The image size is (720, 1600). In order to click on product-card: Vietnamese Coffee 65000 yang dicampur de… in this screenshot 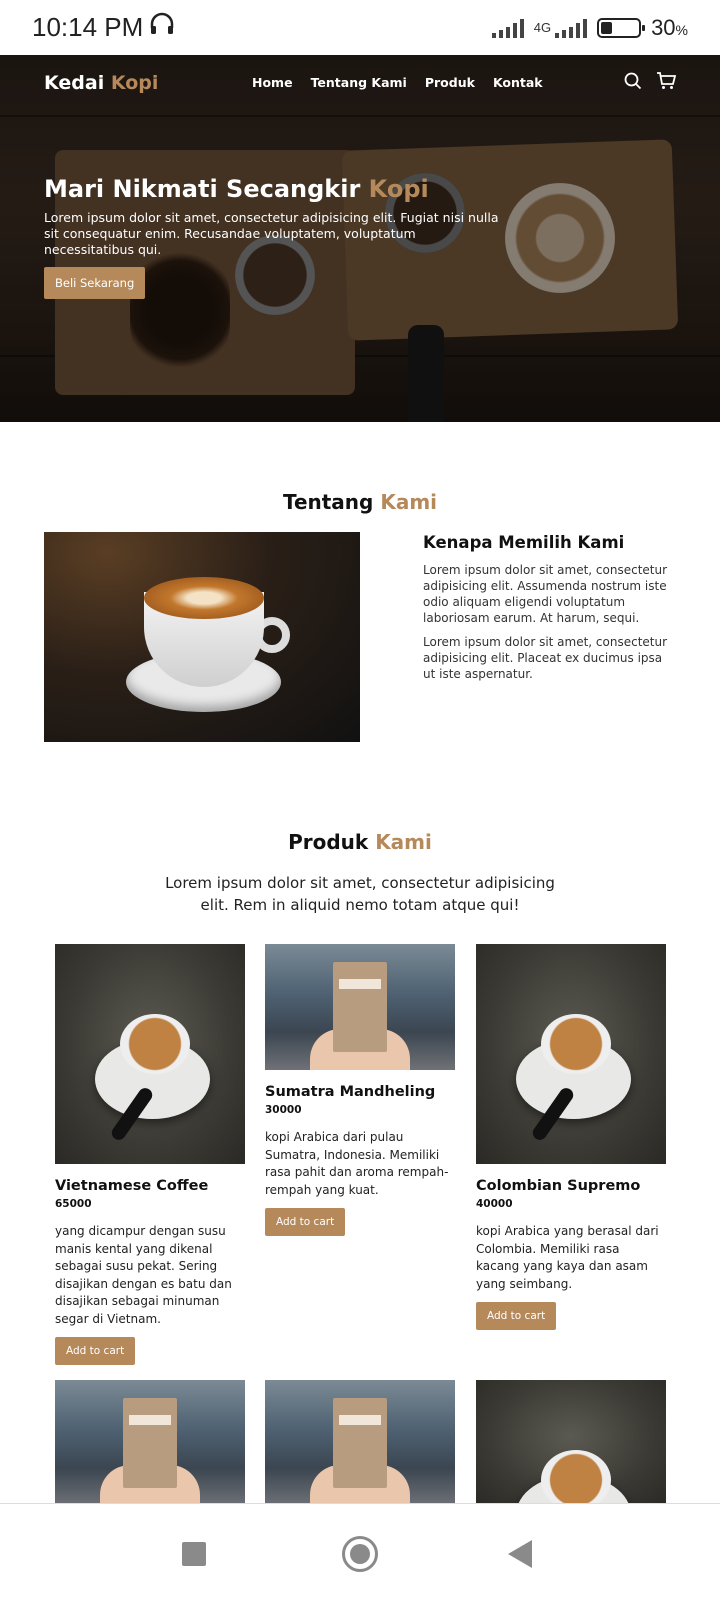, I will do `click(150, 1154)`.